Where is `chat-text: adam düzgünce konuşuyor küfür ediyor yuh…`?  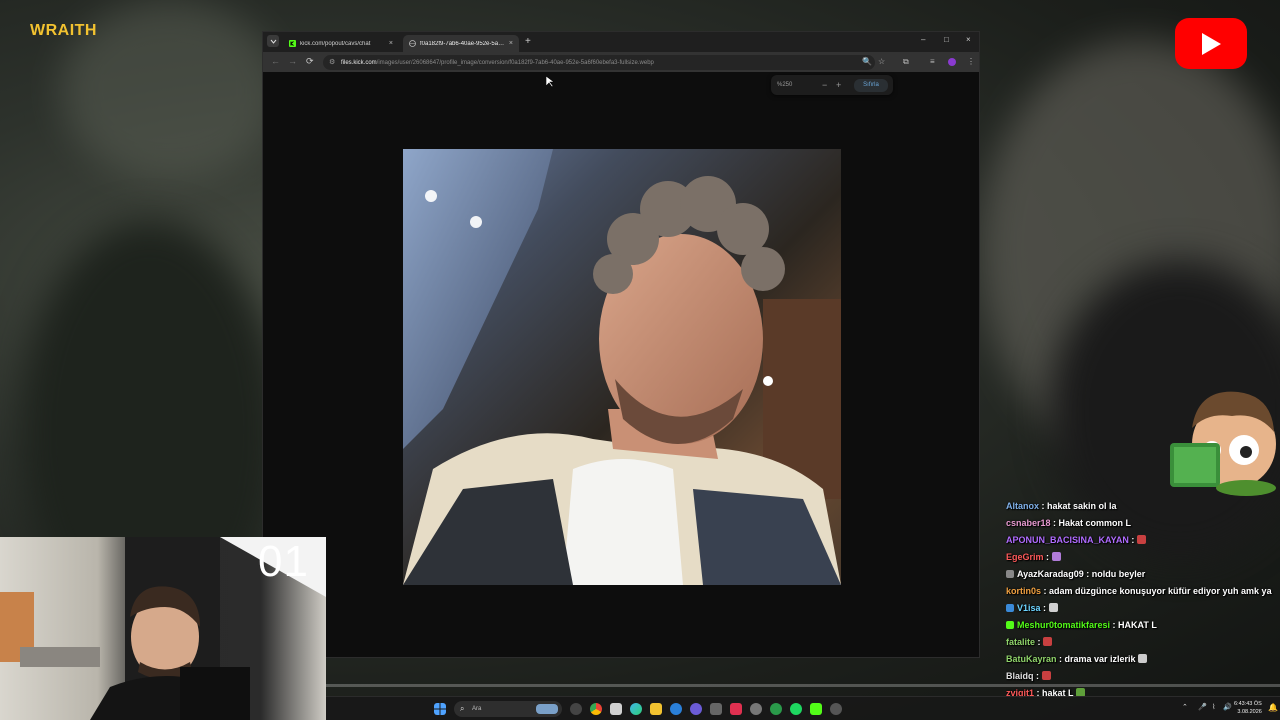 chat-text: adam düzgünce konuşuyor küfür ediyor yuh… is located at coordinates (1160, 591).